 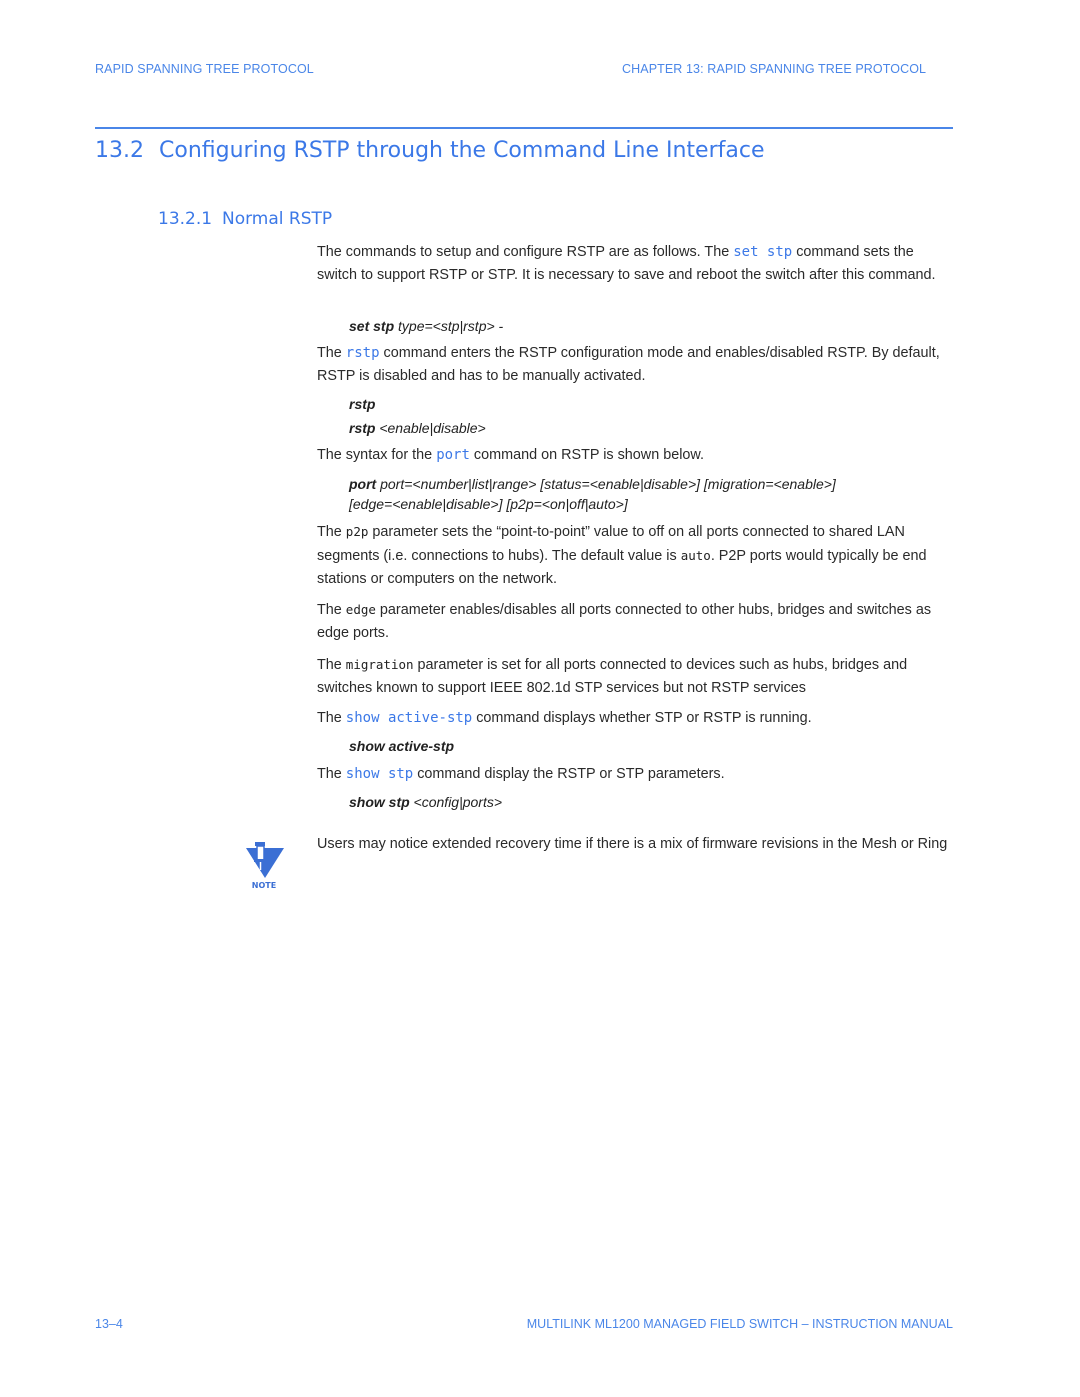 I want to click on command-keyword: show active-stp, so click(x=402, y=746).